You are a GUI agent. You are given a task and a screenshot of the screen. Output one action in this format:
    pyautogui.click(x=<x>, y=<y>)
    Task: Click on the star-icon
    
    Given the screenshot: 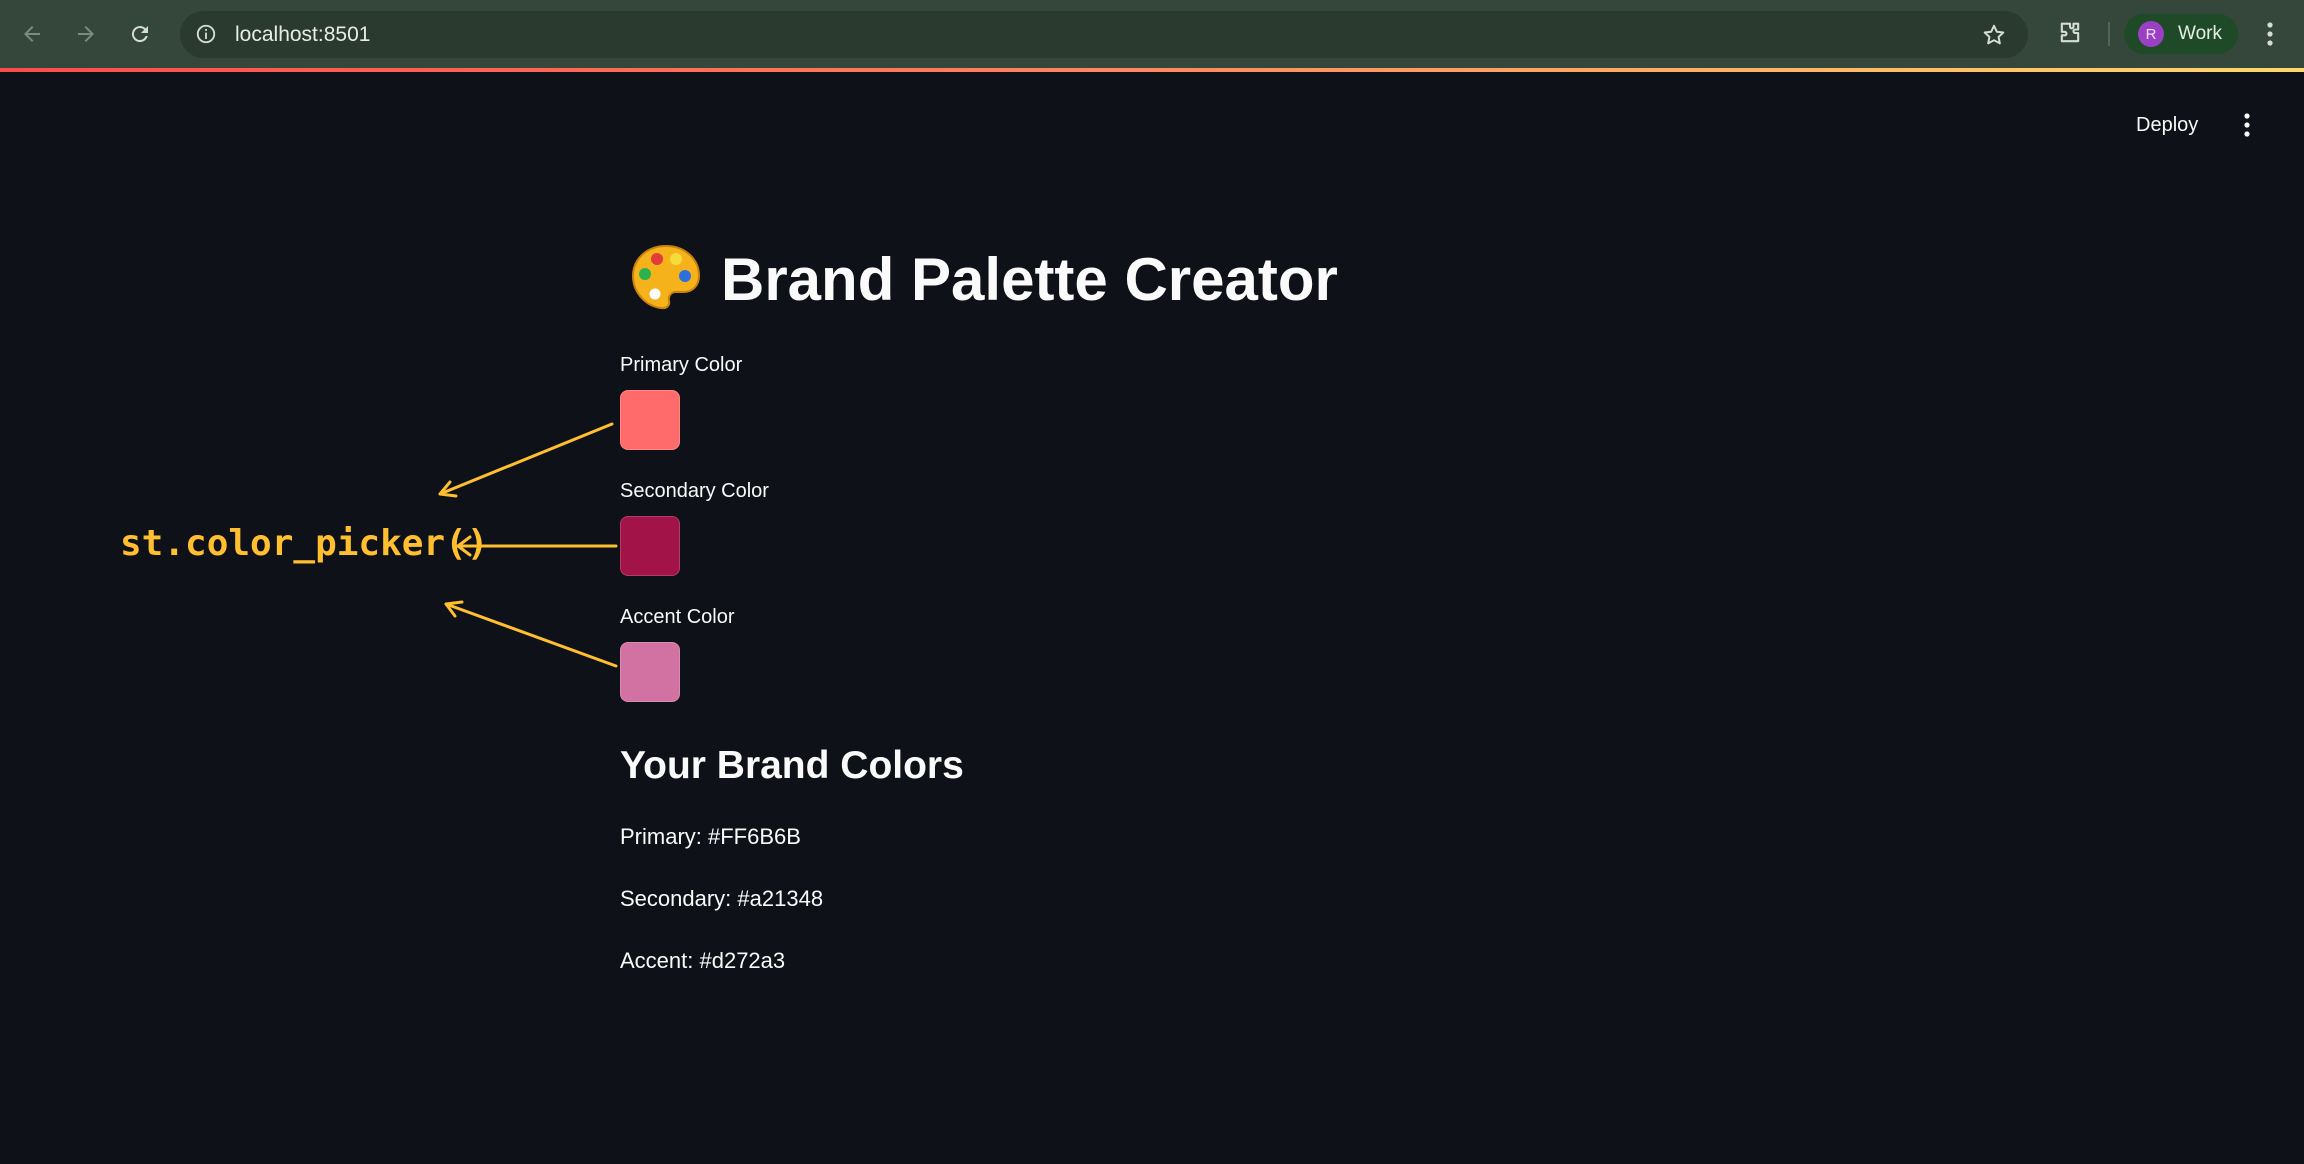 What is the action you would take?
    pyautogui.click(x=1994, y=35)
    